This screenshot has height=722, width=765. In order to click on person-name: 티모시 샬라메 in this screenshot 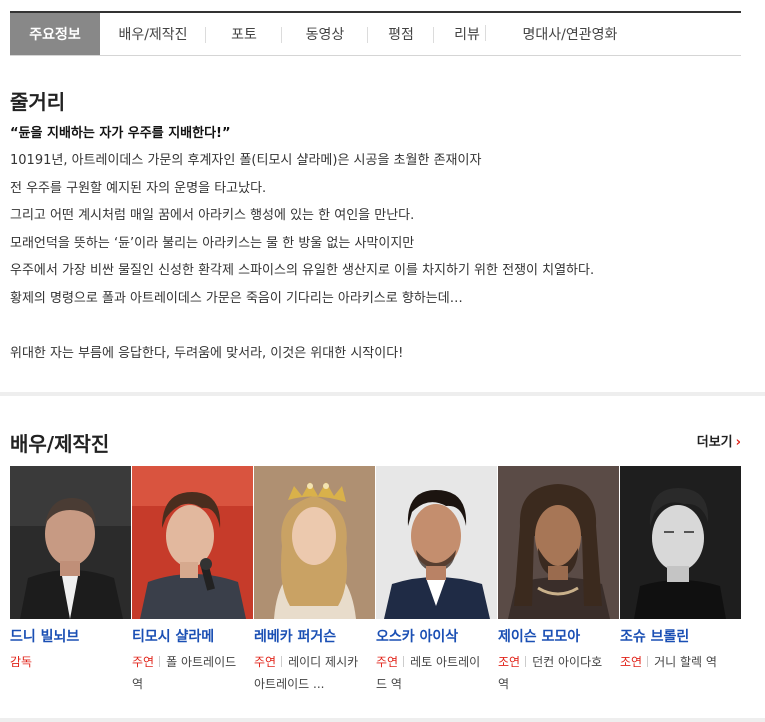, I will do `click(193, 637)`.